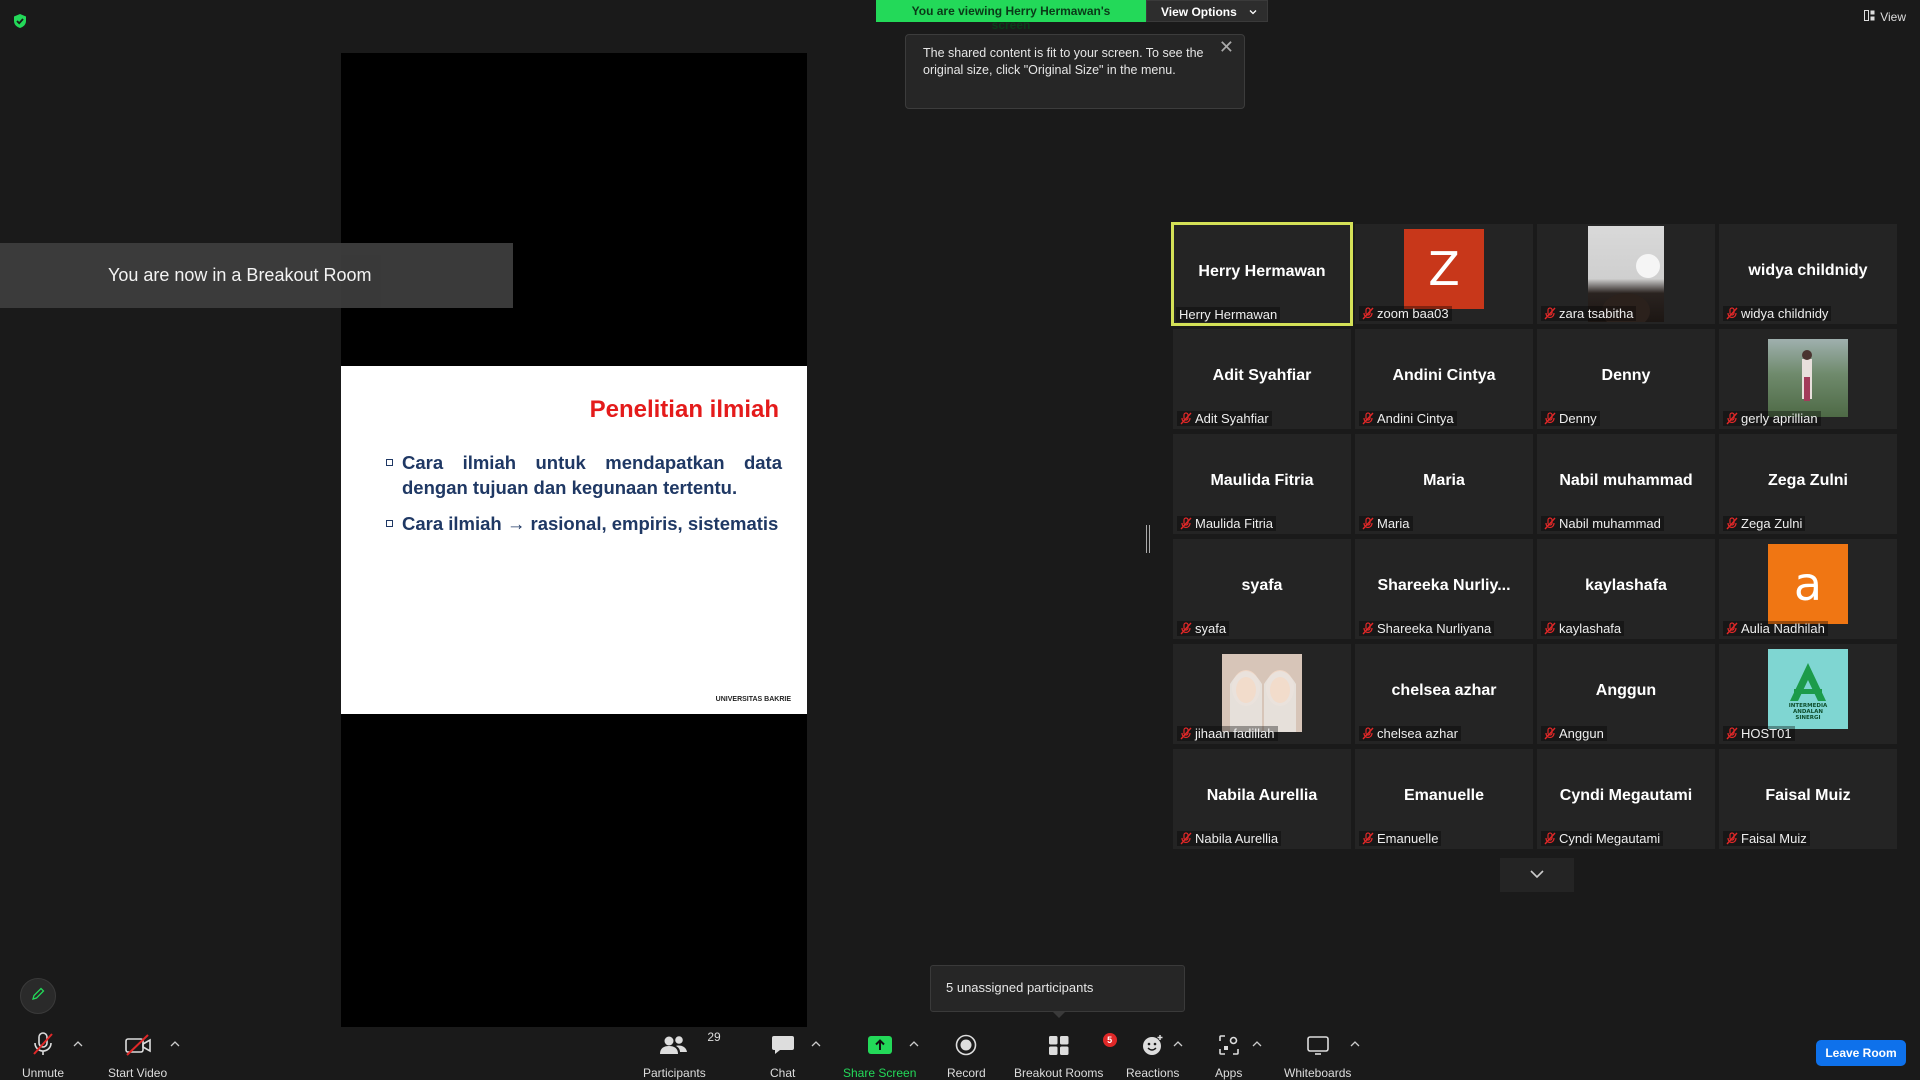 The height and width of the screenshot is (1080, 1920). I want to click on breakout-room-notice: You are now in a Breakout Room, so click(256, 275).